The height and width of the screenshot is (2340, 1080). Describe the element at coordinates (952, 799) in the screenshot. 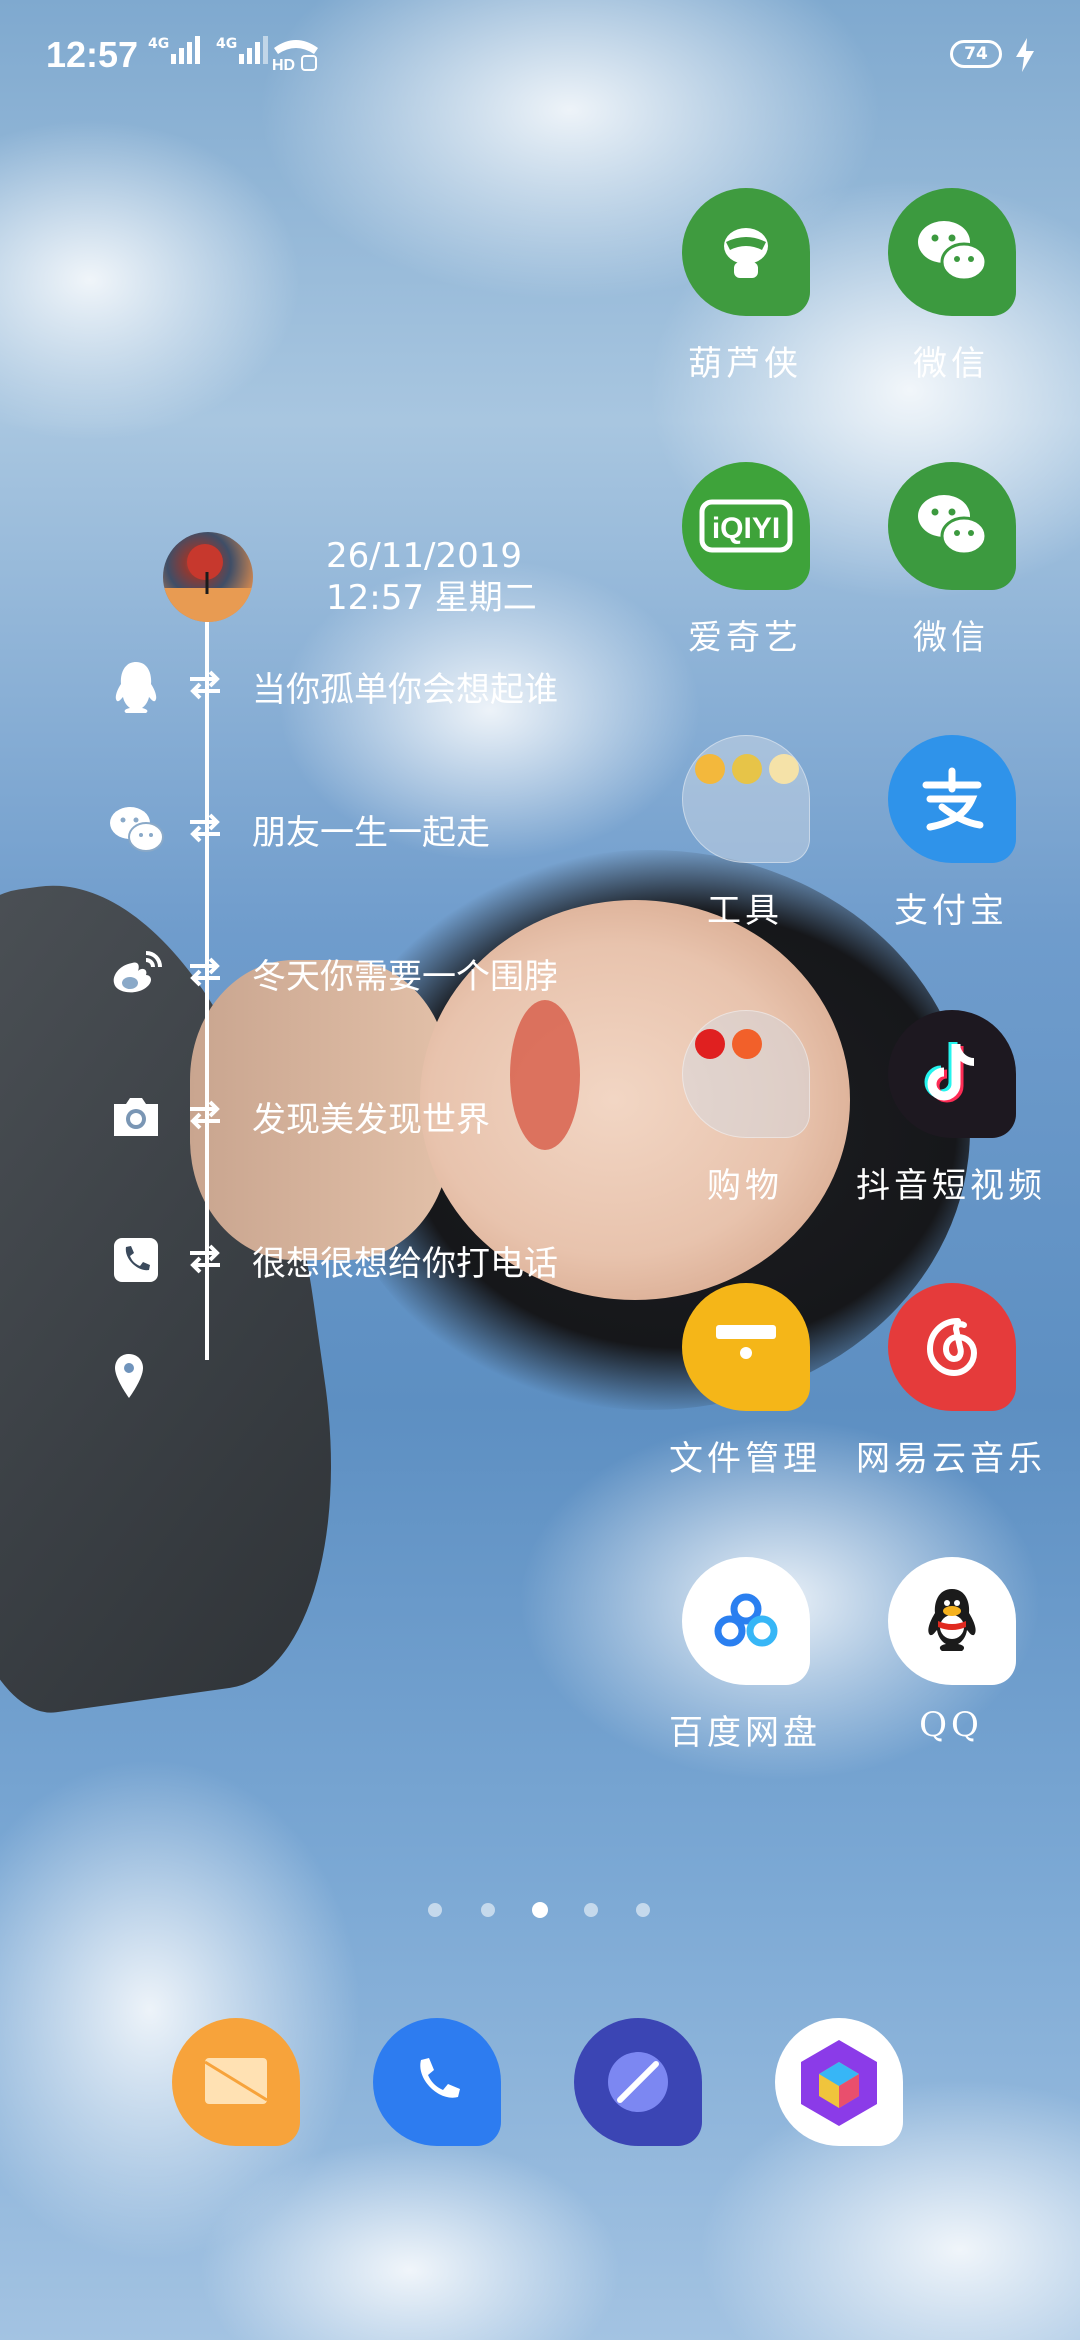

I see `alipay-icon` at that location.